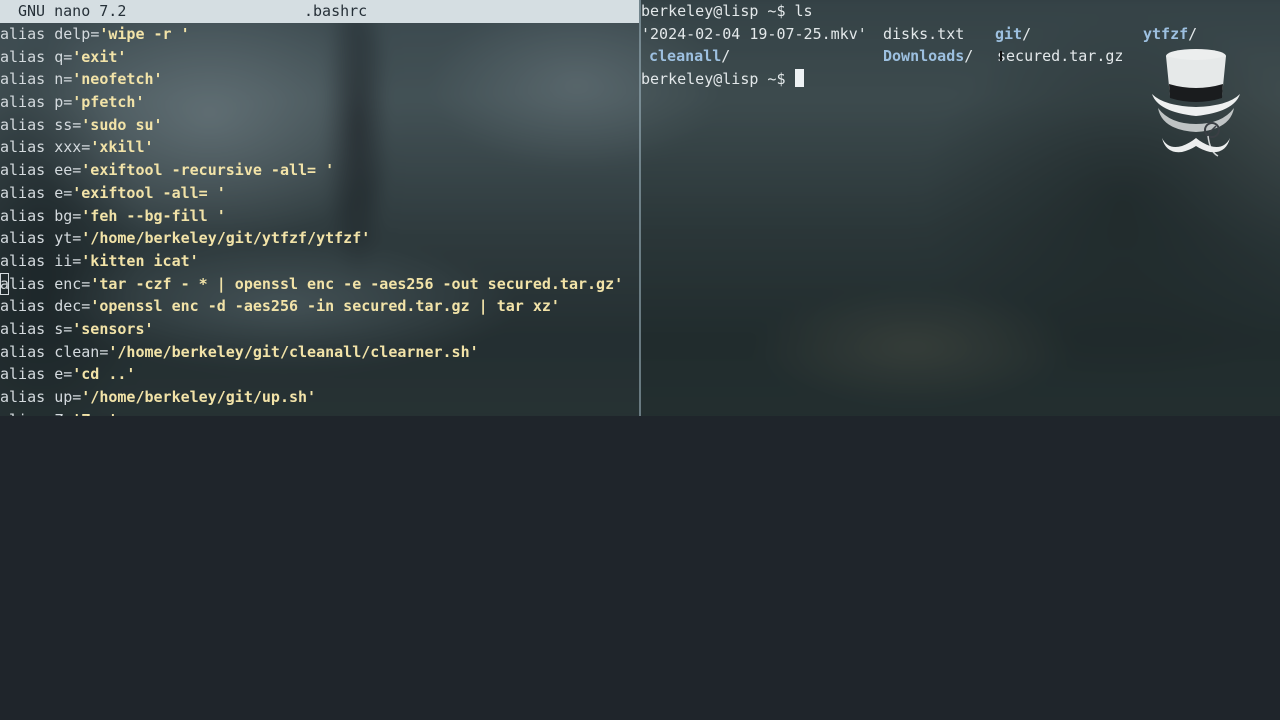 Image resolution: width=1280 pixels, height=720 pixels. Describe the element at coordinates (1166, 33) in the screenshot. I see `ls-dir-name: ytfzf` at that location.